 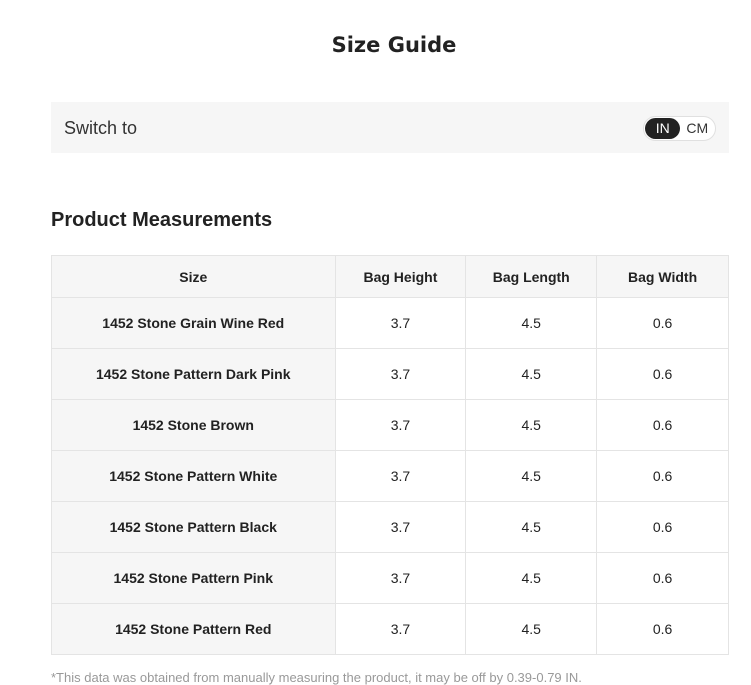 I want to click on header-size: Size, so click(x=193, y=276).